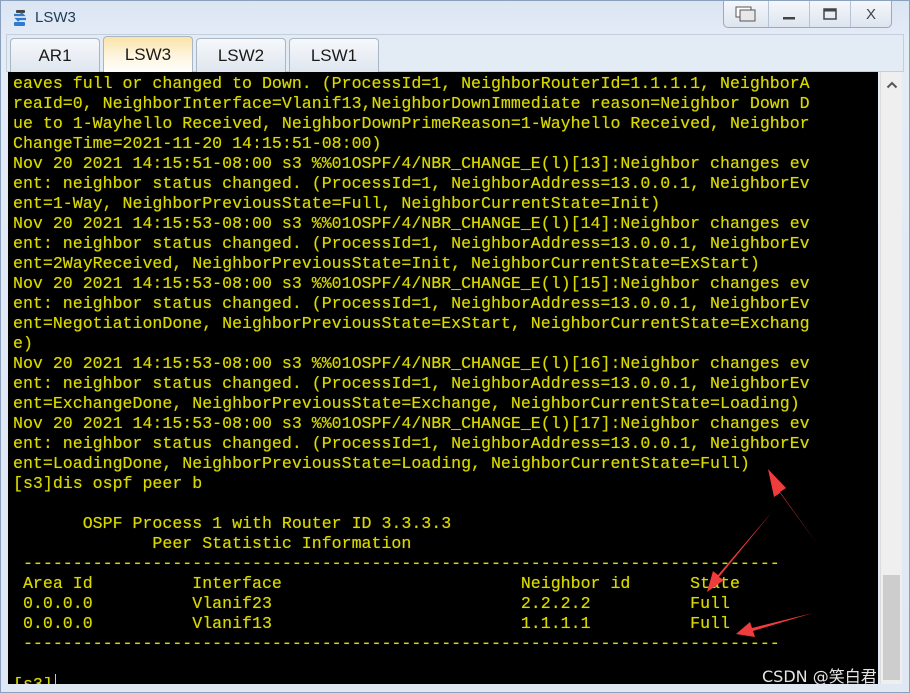  What do you see at coordinates (891, 378) in the screenshot?
I see `vertical-scrollbar` at bounding box center [891, 378].